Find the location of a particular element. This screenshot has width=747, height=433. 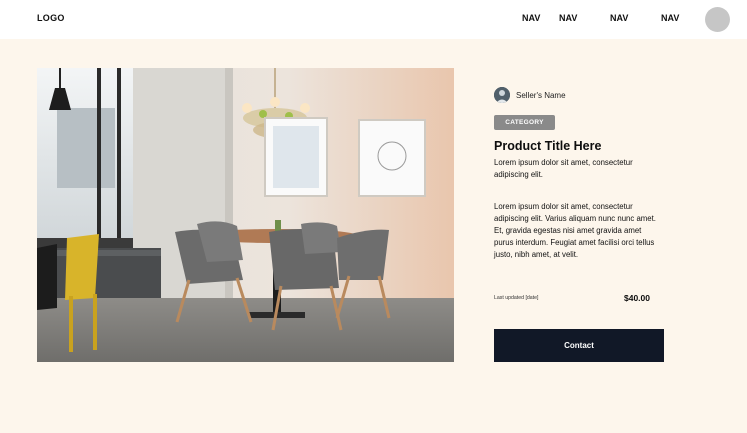

nav-item-4: NAV is located at coordinates (670, 18).